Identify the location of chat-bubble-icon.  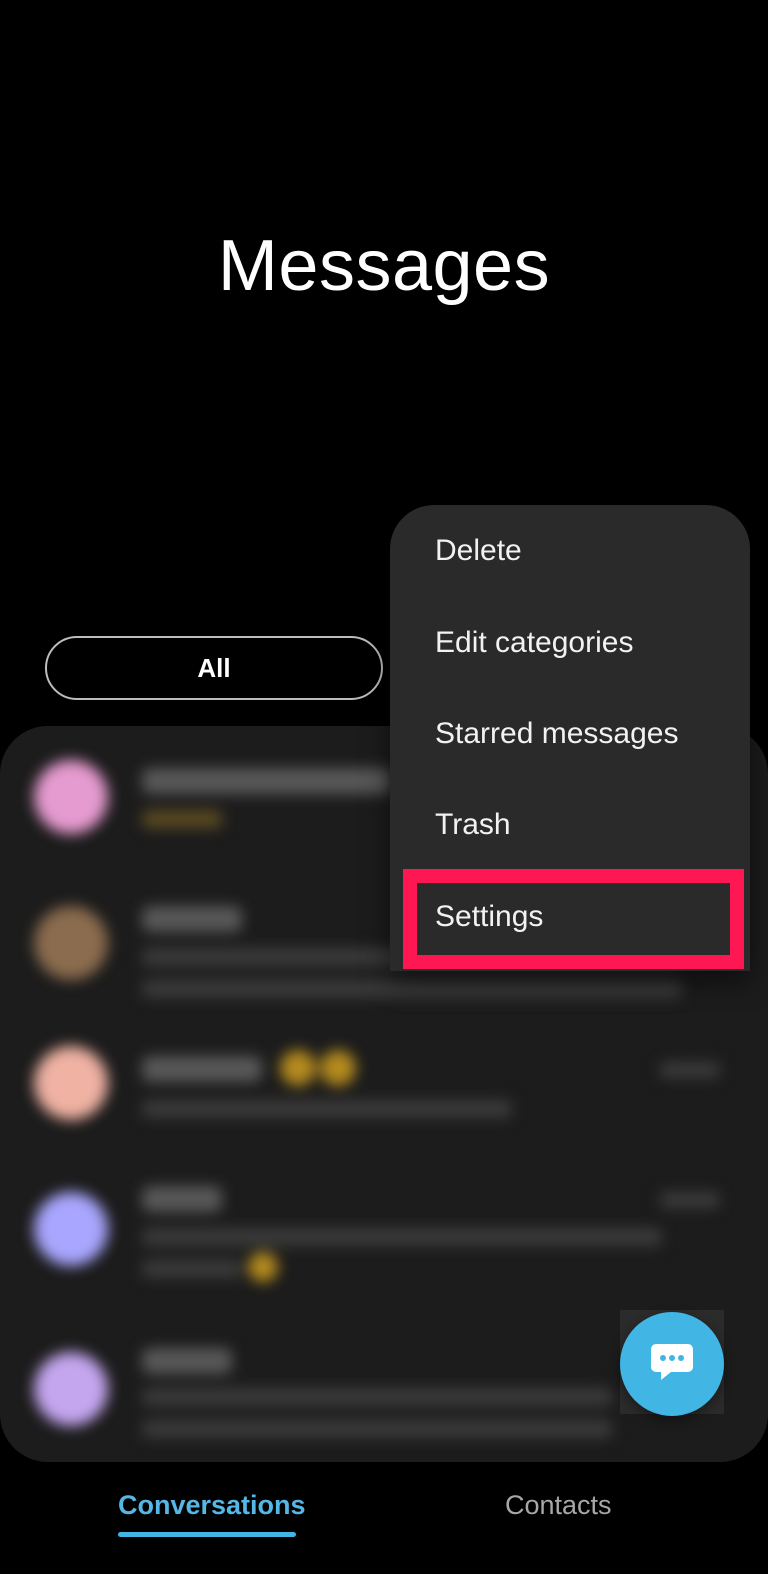
(672, 1364).